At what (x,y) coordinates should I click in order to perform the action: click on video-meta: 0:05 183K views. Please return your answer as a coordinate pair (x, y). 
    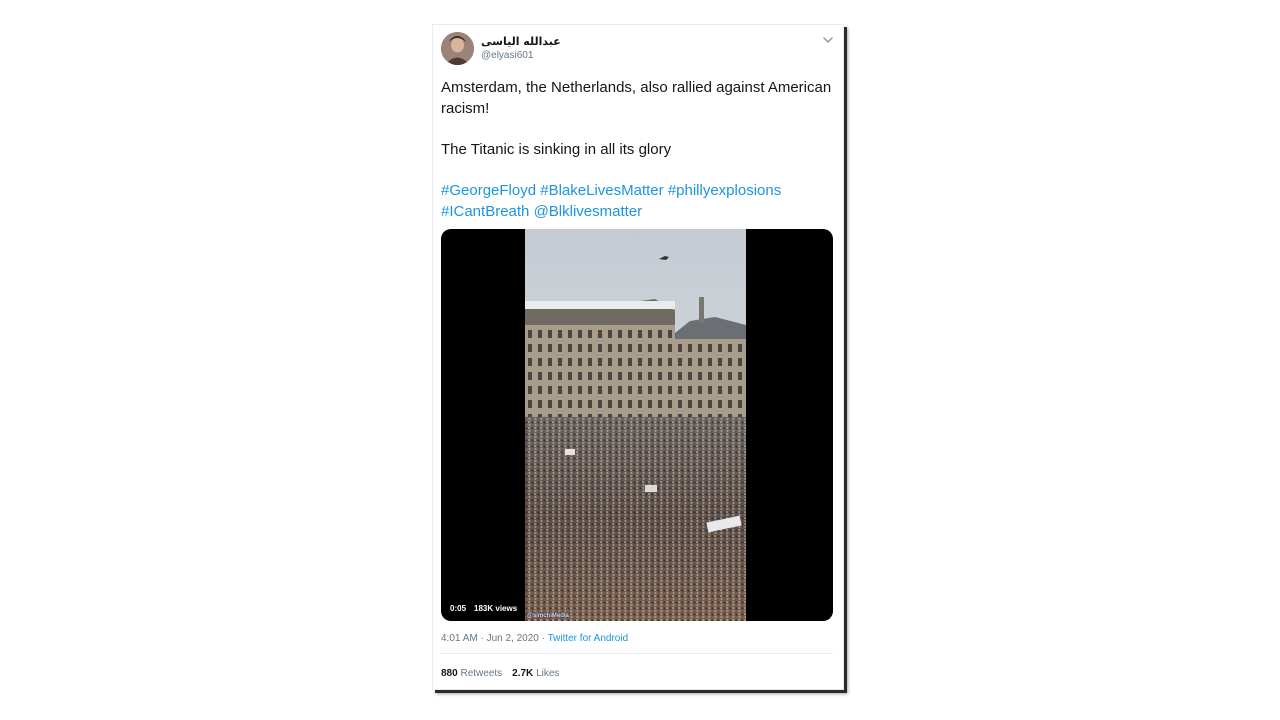
    Looking at the image, I should click on (483, 608).